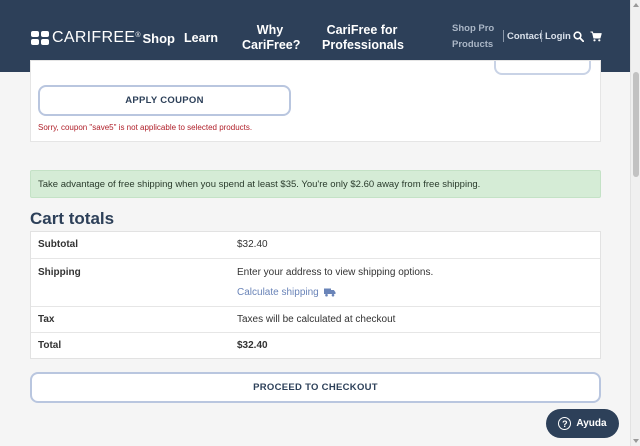 The image size is (640, 446). What do you see at coordinates (315, 245) in the screenshot?
I see `totals-row-subtotal: Subtotal $32.40` at bounding box center [315, 245].